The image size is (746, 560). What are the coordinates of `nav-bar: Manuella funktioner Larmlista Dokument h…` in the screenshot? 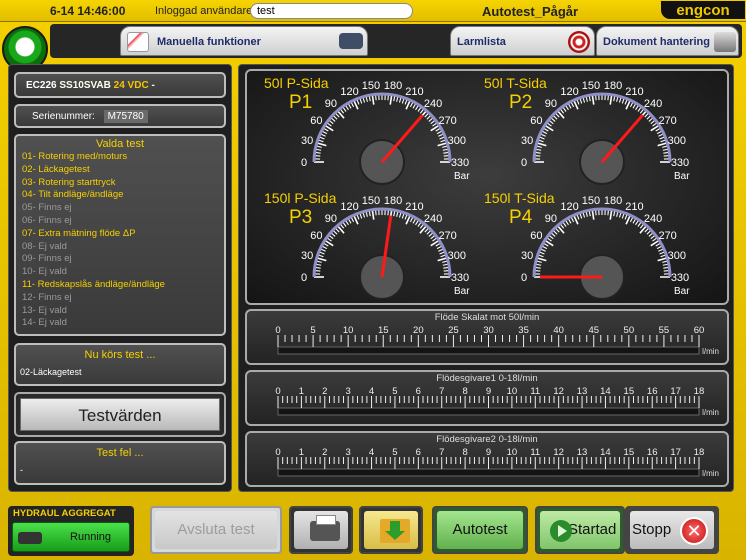 It's located at (396, 41).